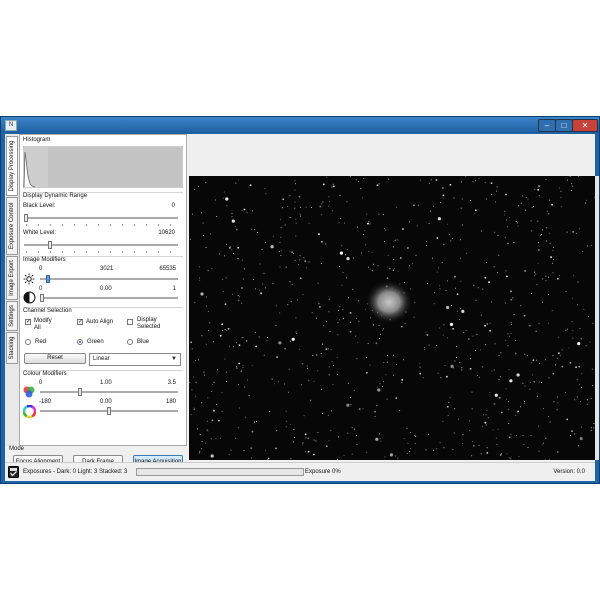 The width and height of the screenshot is (600, 600). I want to click on white-level-thumb, so click(50, 245).